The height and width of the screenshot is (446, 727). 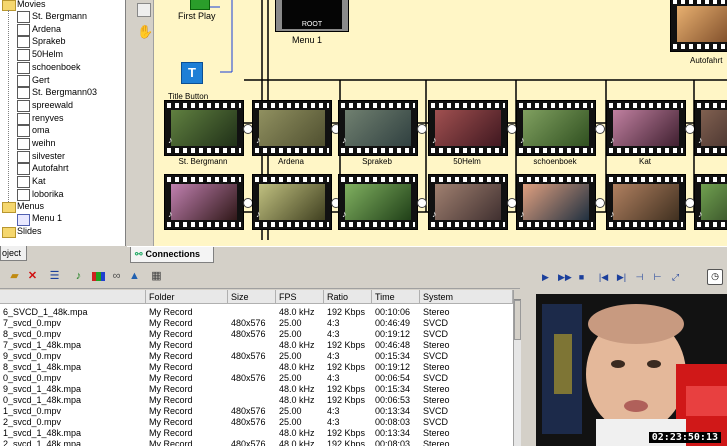 I want to click on tree-item-movie: Ardena, so click(x=46, y=29).